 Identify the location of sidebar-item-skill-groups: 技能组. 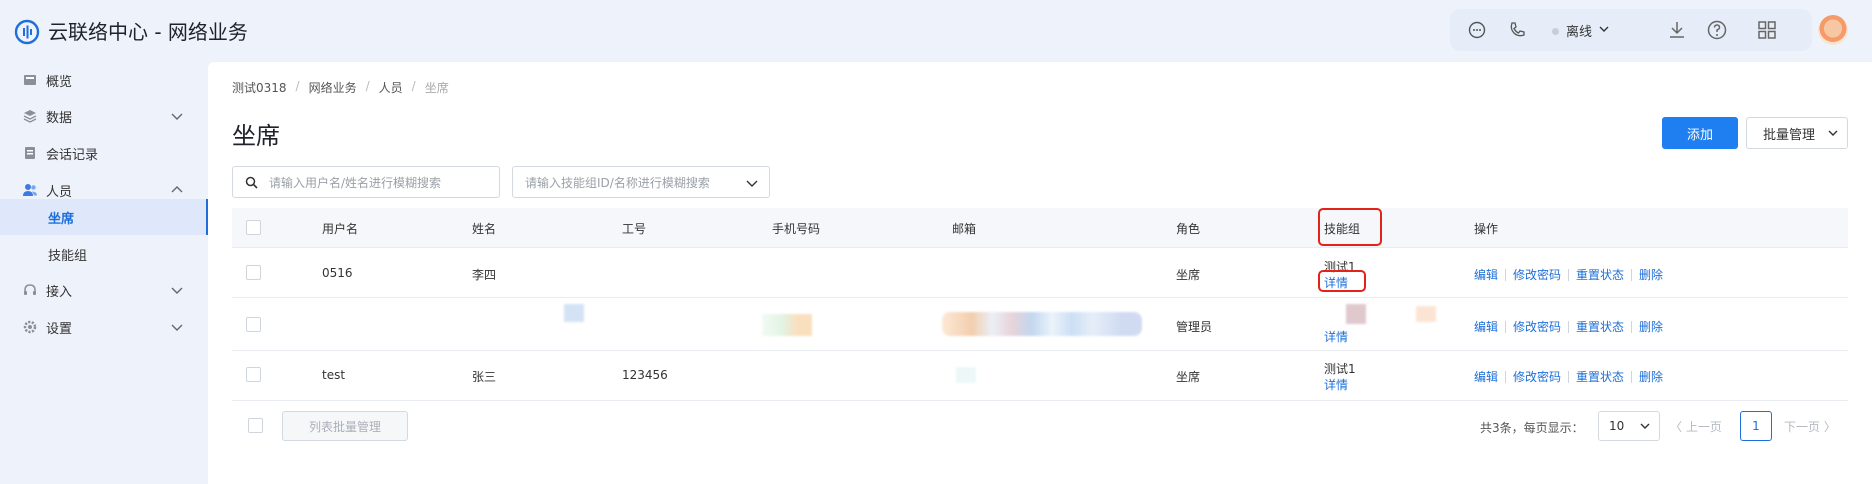
(104, 254).